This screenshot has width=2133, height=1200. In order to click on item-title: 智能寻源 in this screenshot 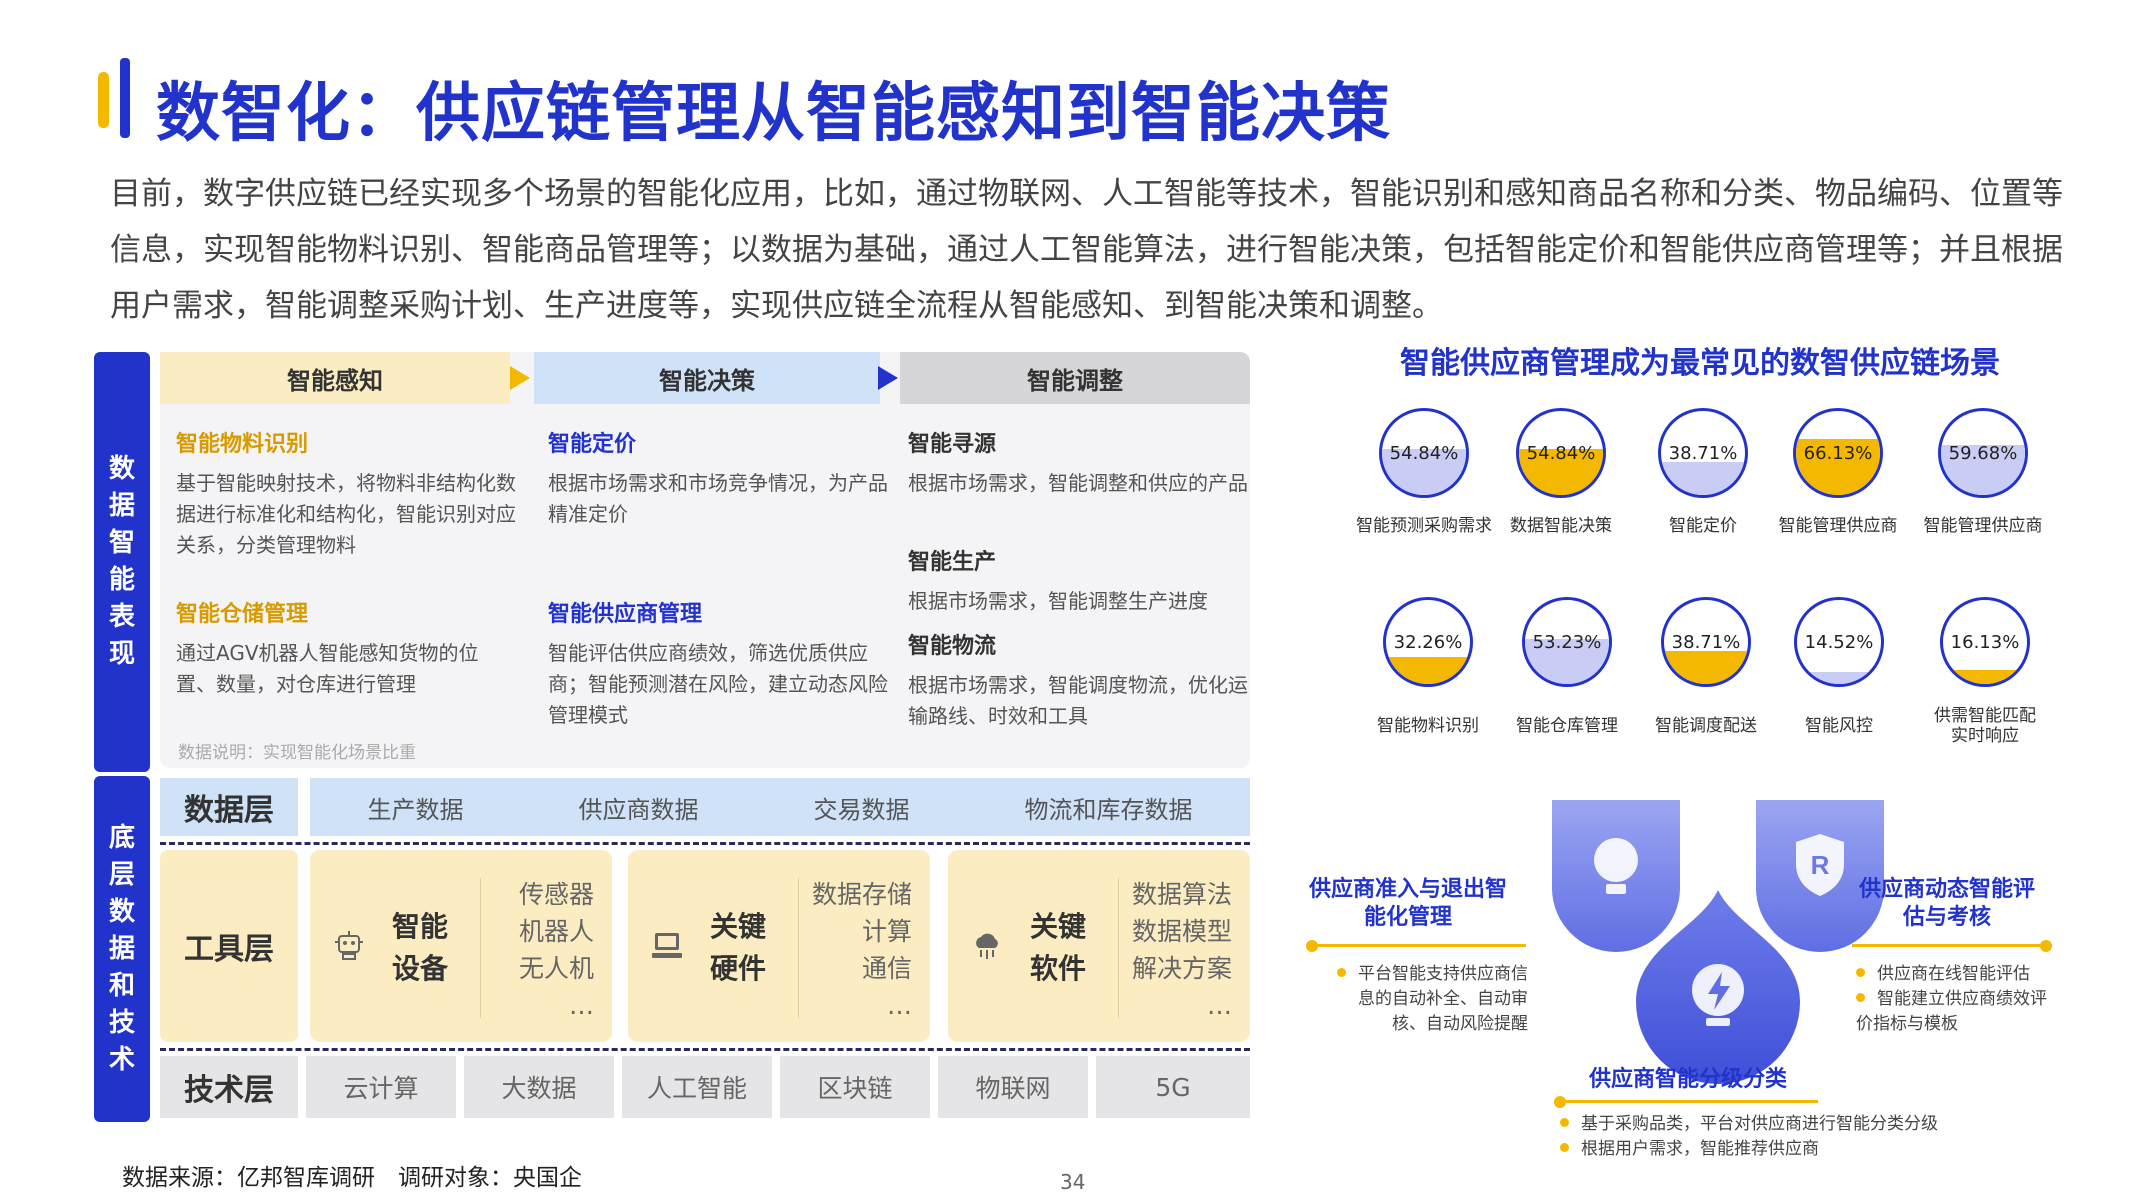, I will do `click(952, 444)`.